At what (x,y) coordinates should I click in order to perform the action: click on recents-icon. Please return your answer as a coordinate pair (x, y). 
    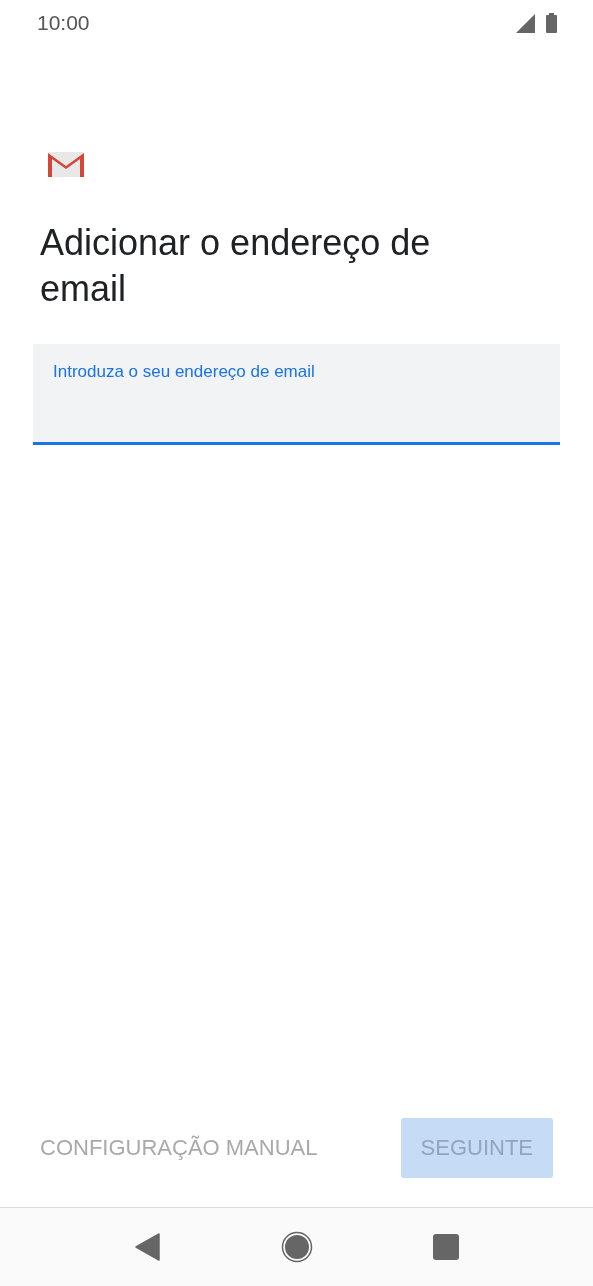
    Looking at the image, I should click on (445, 1247).